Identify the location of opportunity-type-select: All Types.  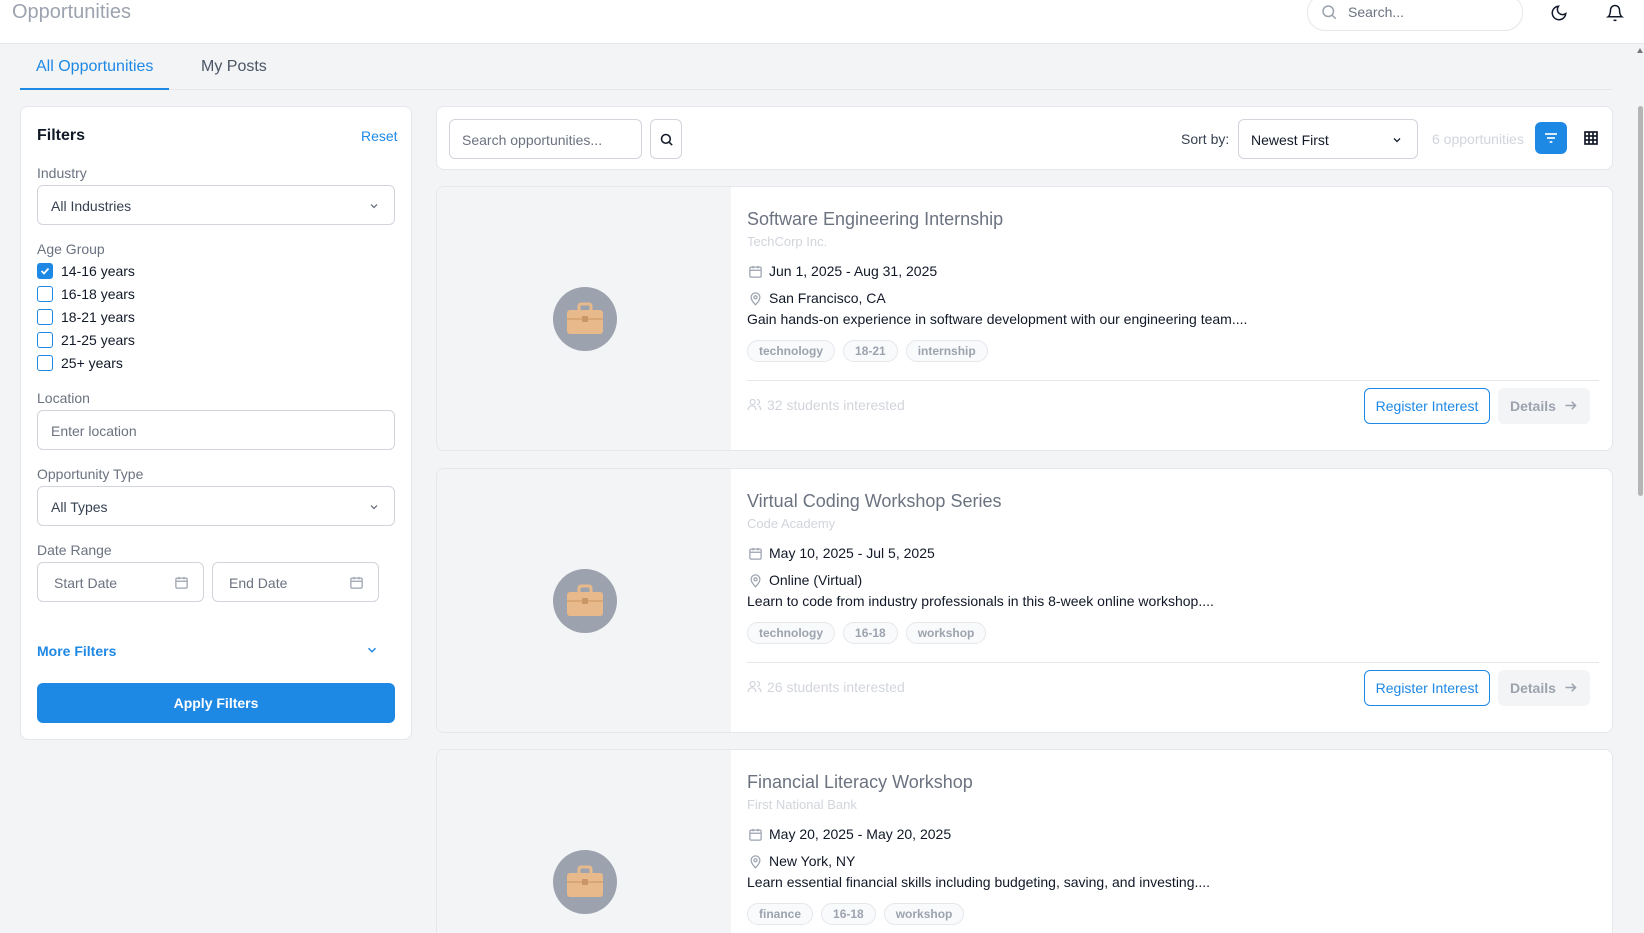
(216, 506).